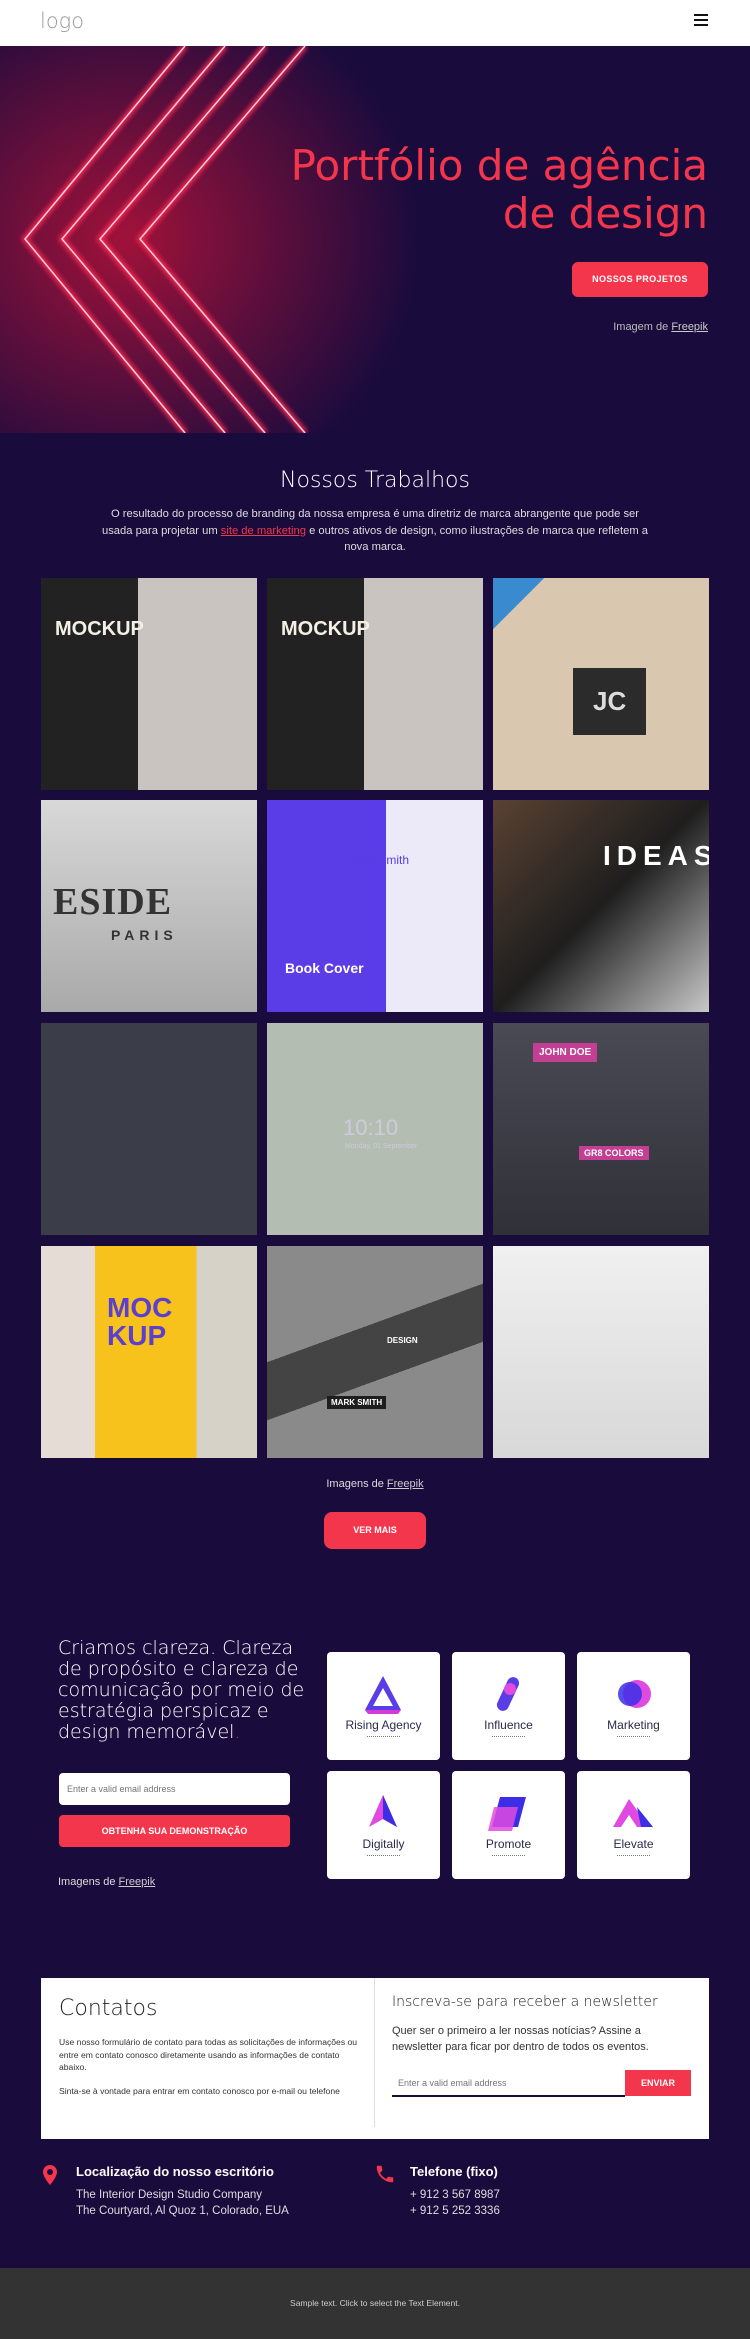  What do you see at coordinates (50, 2175) in the screenshot?
I see `location-pin-icon` at bounding box center [50, 2175].